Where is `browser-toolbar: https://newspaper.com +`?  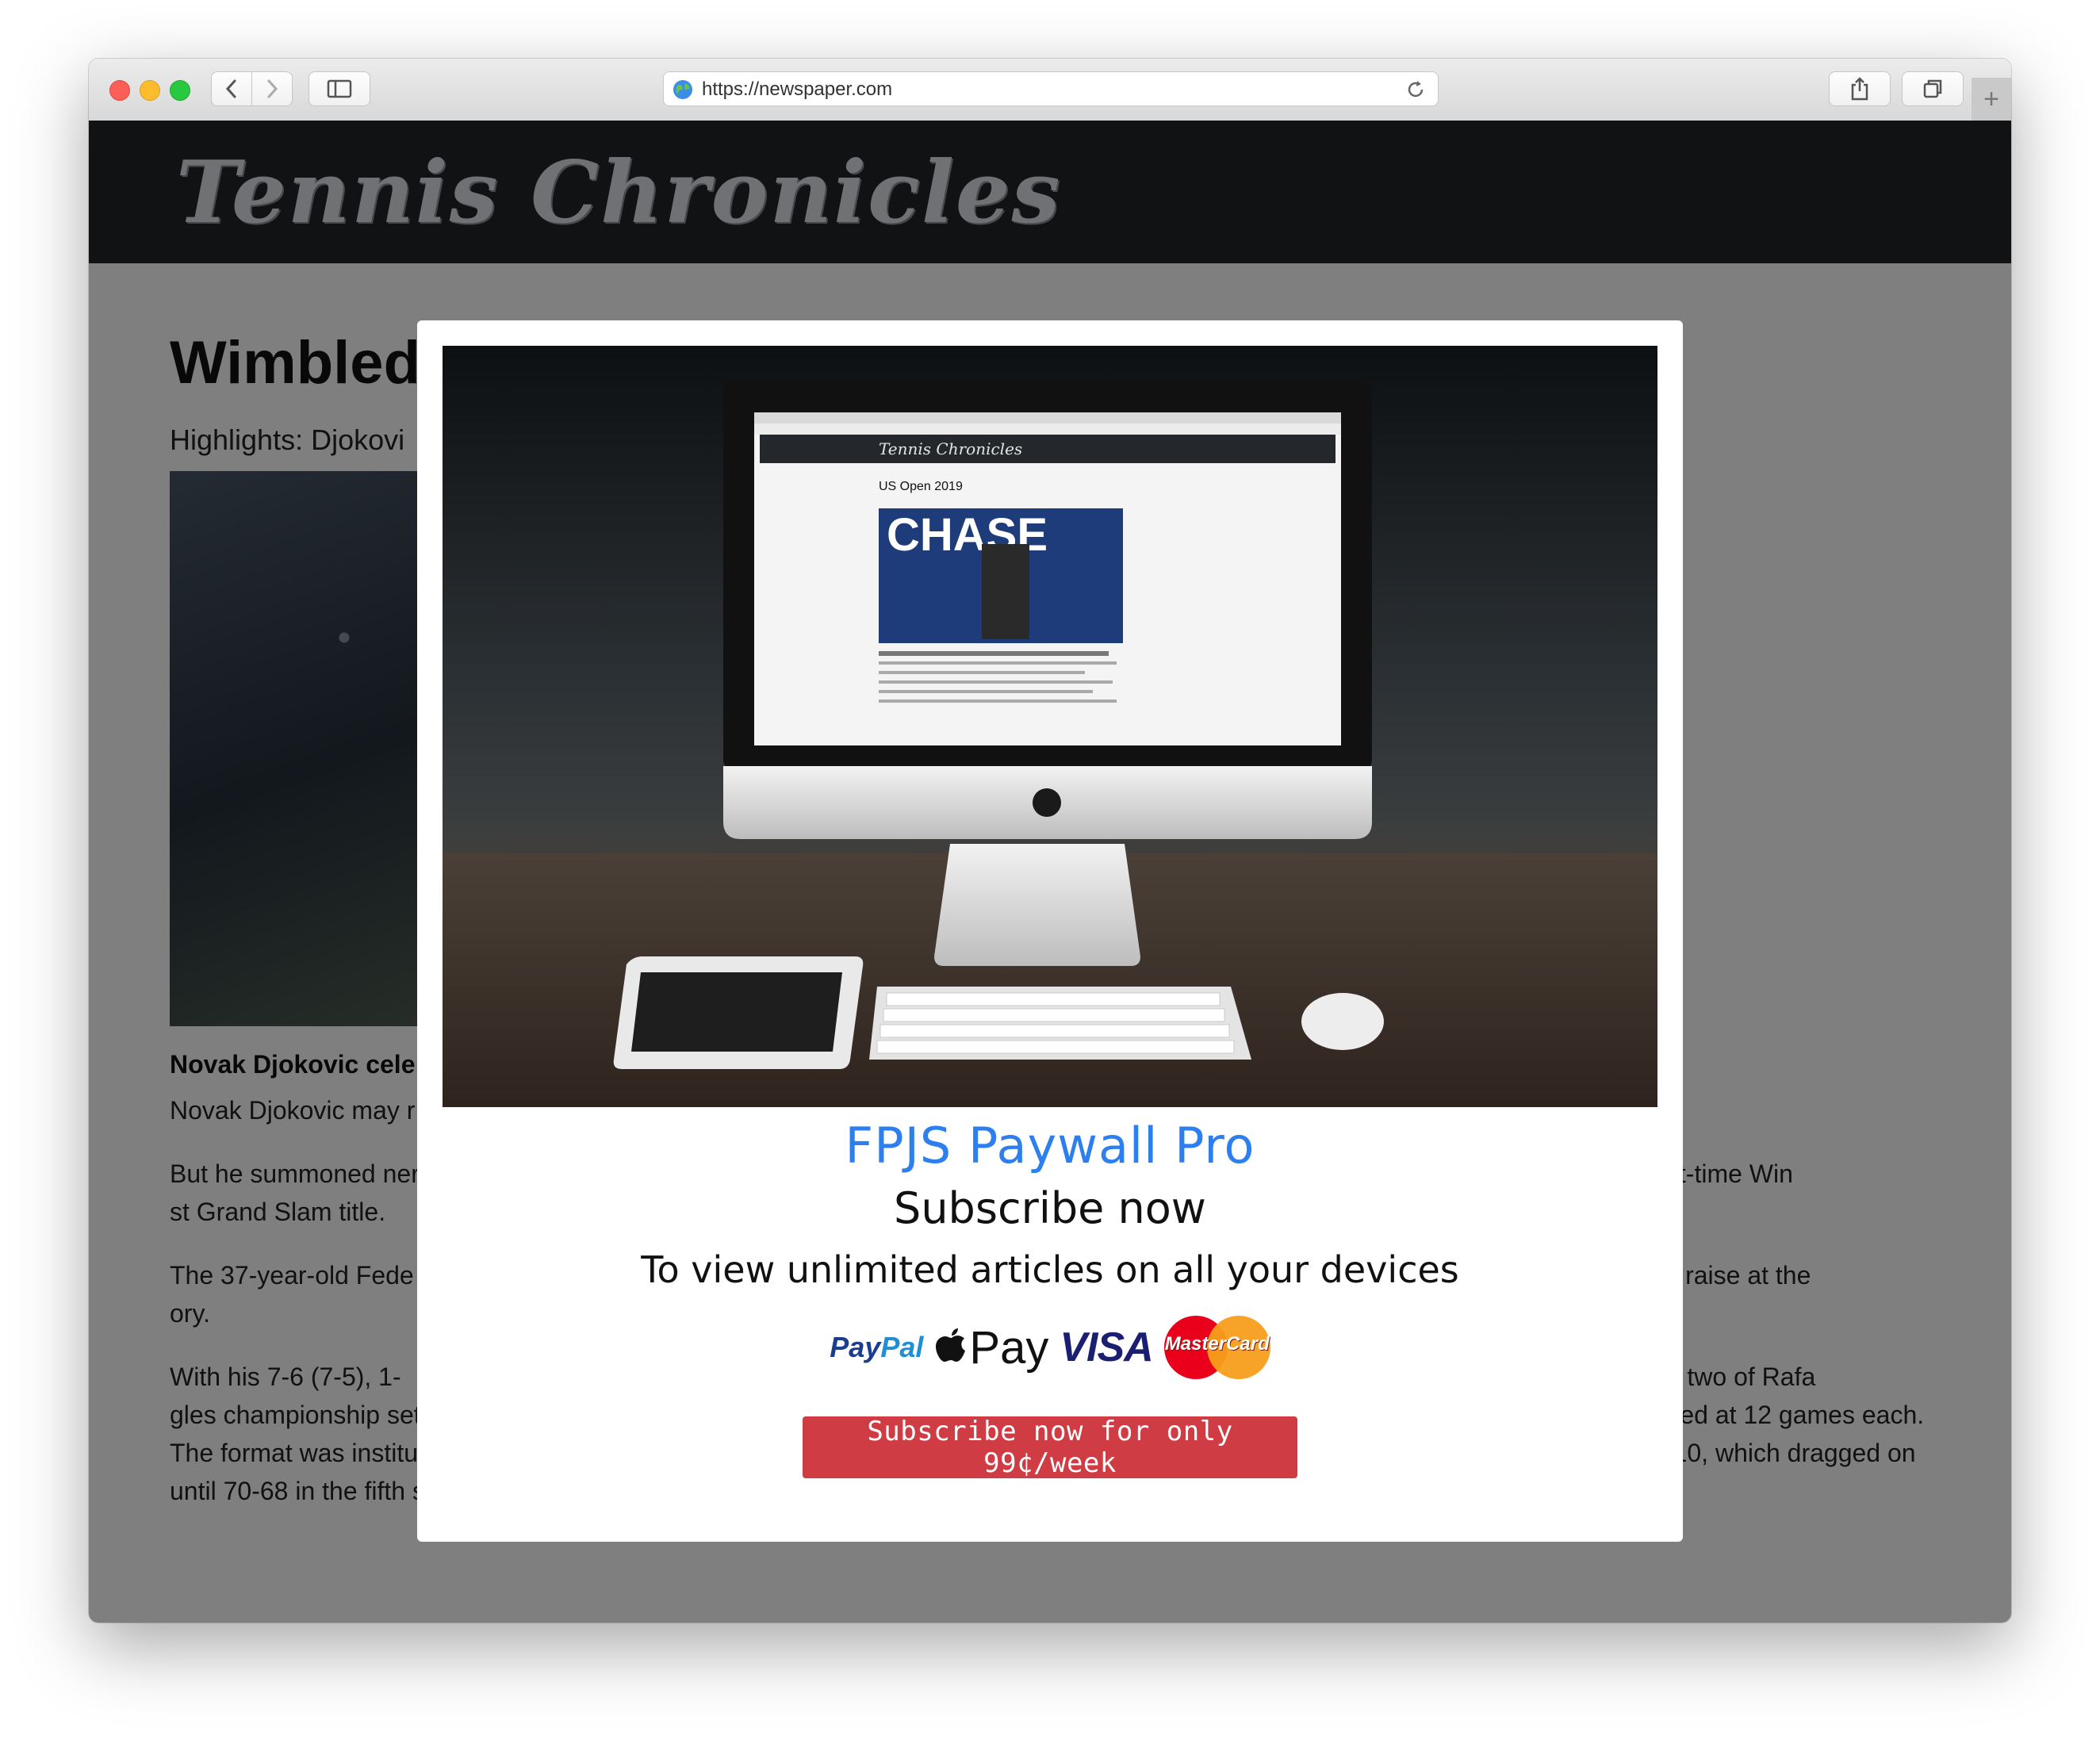
browser-toolbar: https://newspaper.com + is located at coordinates (1050, 90).